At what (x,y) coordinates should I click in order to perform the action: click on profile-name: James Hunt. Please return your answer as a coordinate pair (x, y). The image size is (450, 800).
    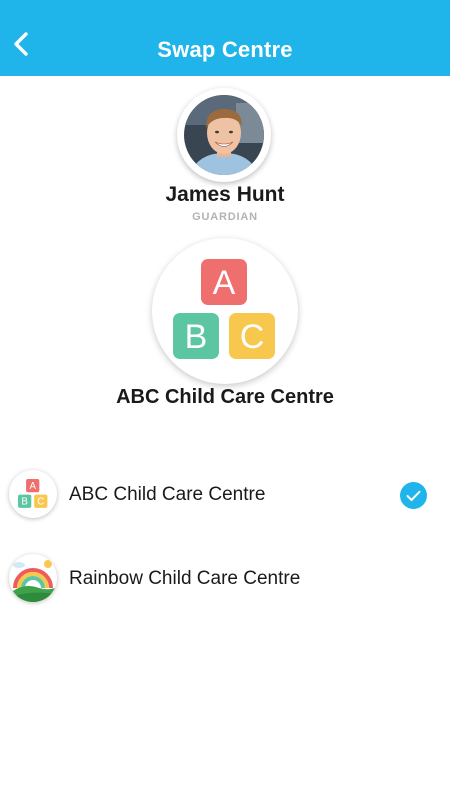
    Looking at the image, I should click on (225, 194).